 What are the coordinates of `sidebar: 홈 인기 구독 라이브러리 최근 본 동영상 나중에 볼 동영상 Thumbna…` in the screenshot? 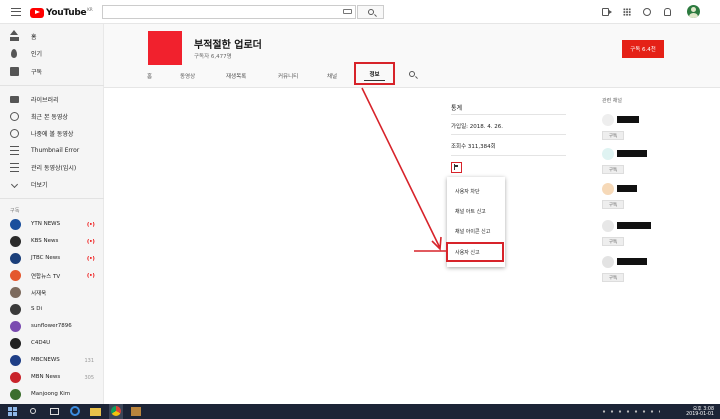 It's located at (52, 214).